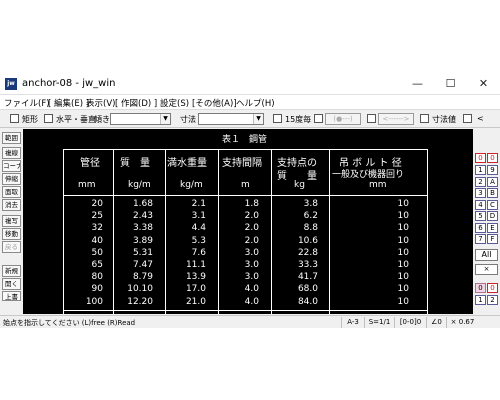  I want to click on layer-button: 9, so click(492, 170).